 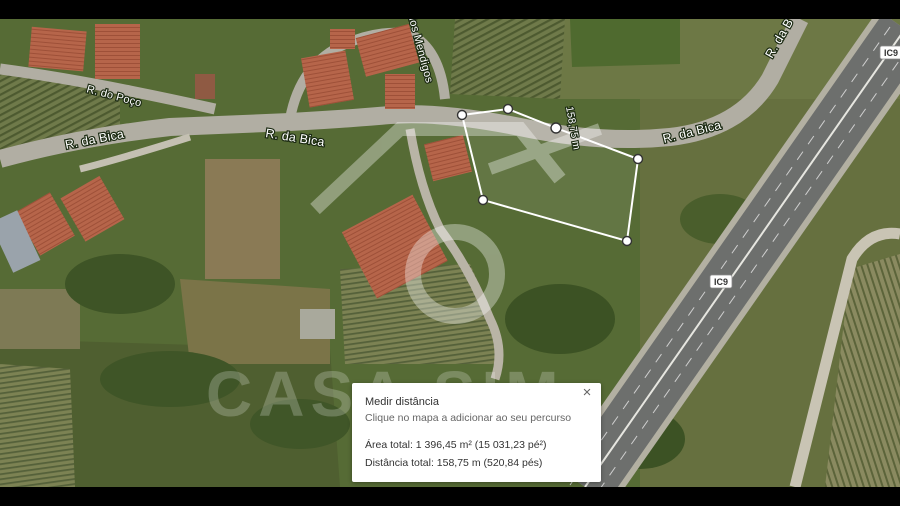 What do you see at coordinates (37, 425) in the screenshot?
I see `vineyard-southwest` at bounding box center [37, 425].